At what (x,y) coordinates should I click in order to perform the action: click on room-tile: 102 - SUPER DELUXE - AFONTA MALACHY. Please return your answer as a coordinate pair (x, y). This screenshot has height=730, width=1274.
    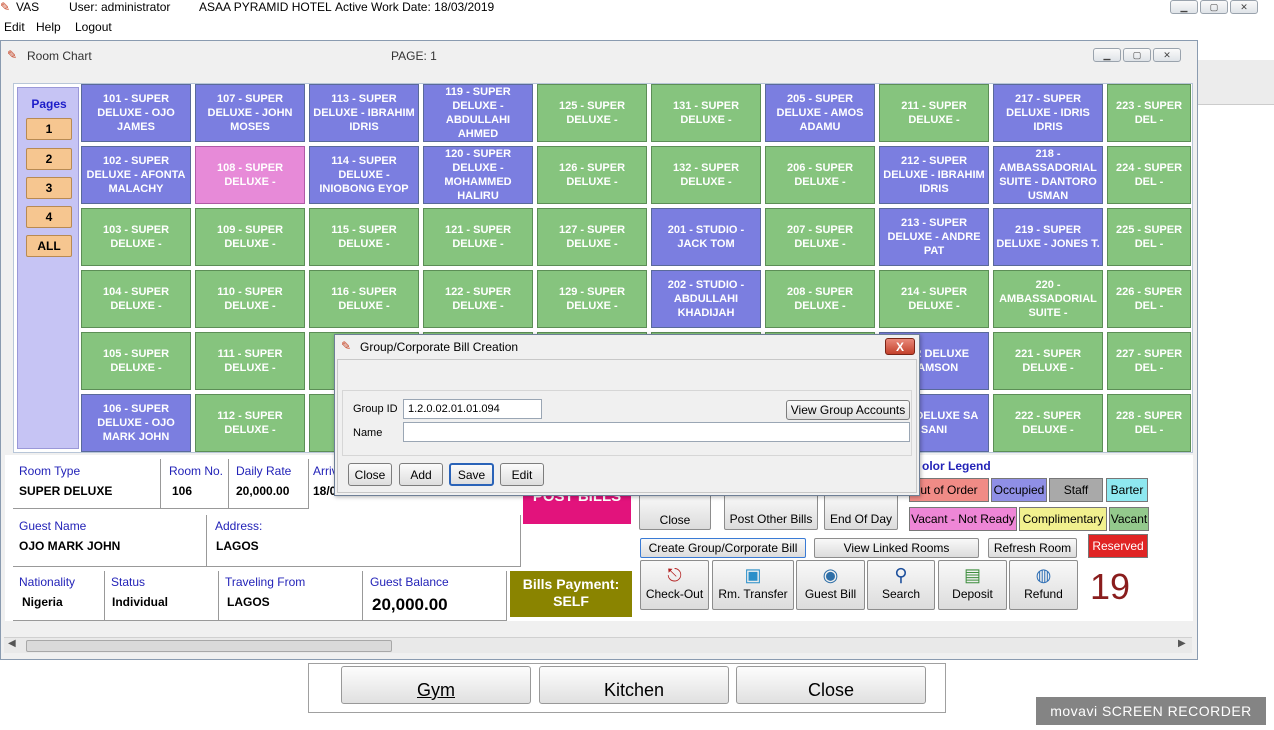
    Looking at the image, I should click on (136, 175).